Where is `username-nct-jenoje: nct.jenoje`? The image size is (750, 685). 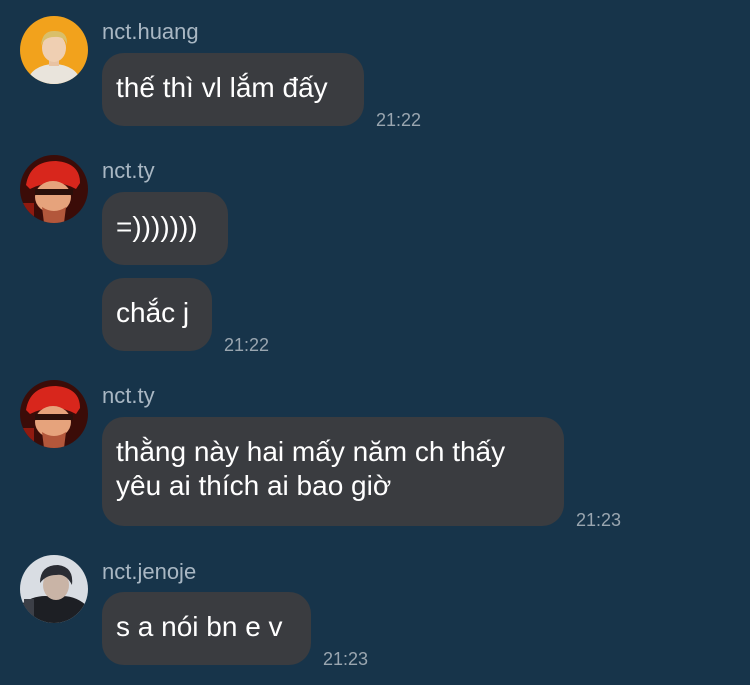 username-nct-jenoje: nct.jenoje is located at coordinates (149, 572).